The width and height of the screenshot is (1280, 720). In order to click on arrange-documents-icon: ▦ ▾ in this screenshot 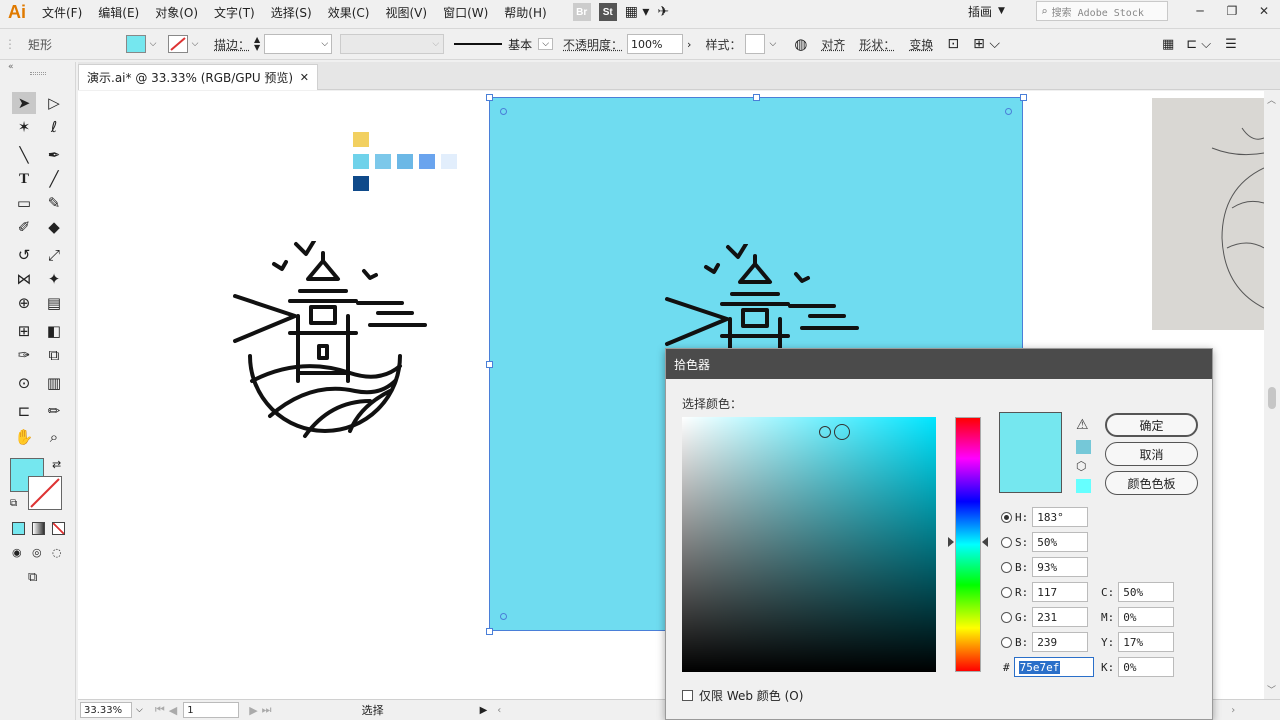, I will do `click(637, 12)`.